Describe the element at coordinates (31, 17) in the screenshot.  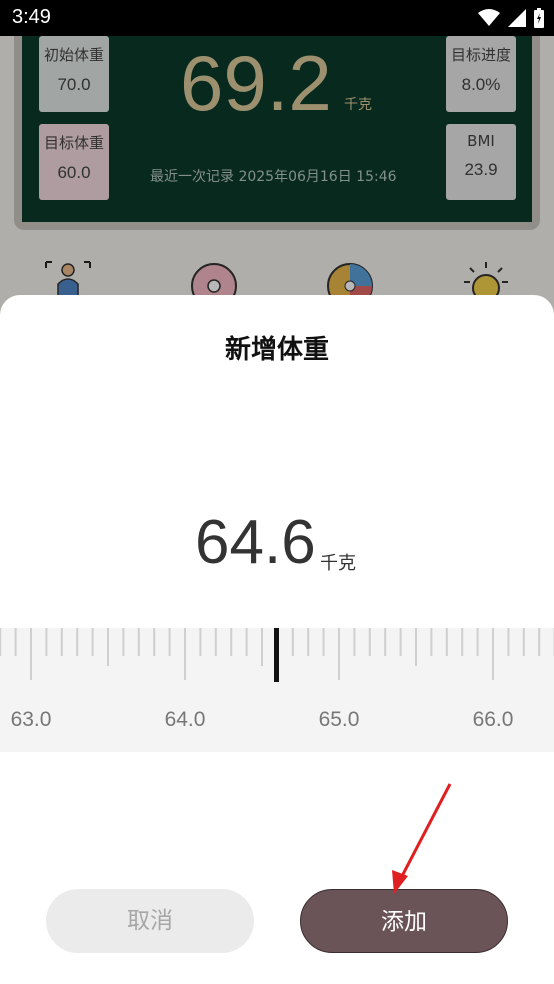
I see `status-time: 3:49` at that location.